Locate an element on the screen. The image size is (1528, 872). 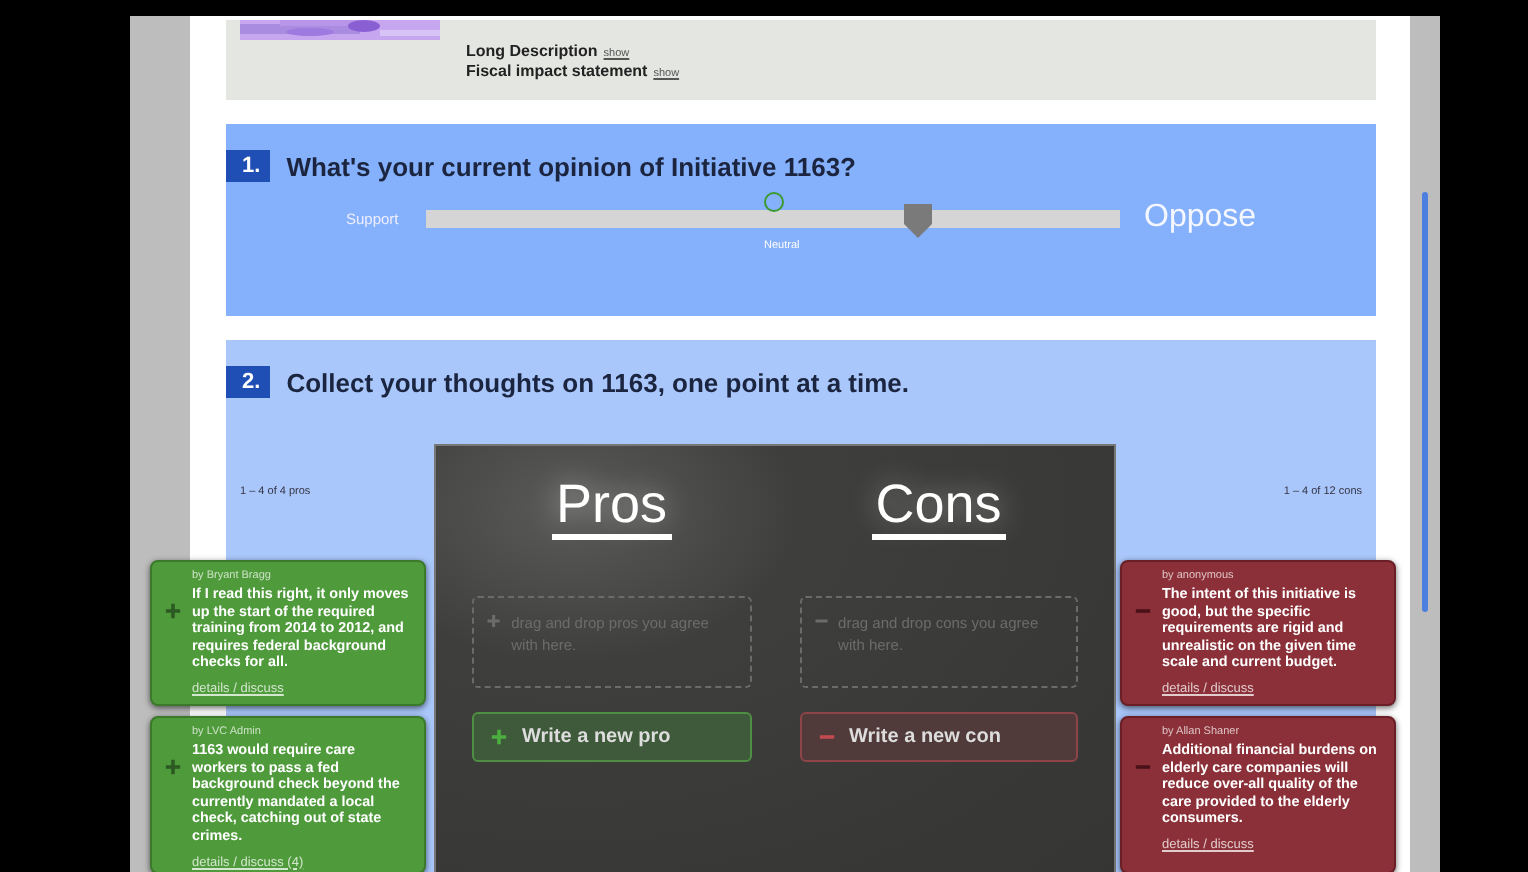
column-heading: Cons is located at coordinates (938, 507).